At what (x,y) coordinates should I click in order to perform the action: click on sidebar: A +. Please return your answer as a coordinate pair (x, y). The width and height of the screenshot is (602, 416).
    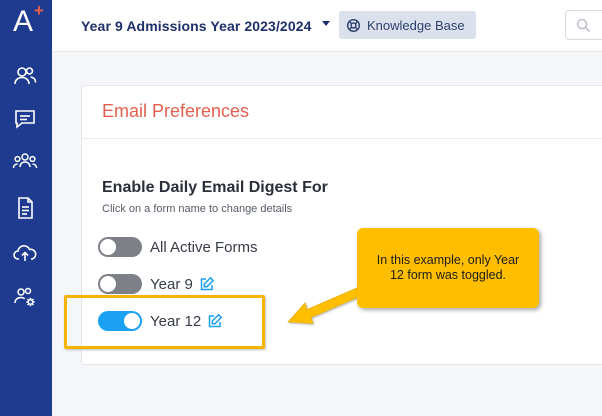
    Looking at the image, I should click on (26, 208).